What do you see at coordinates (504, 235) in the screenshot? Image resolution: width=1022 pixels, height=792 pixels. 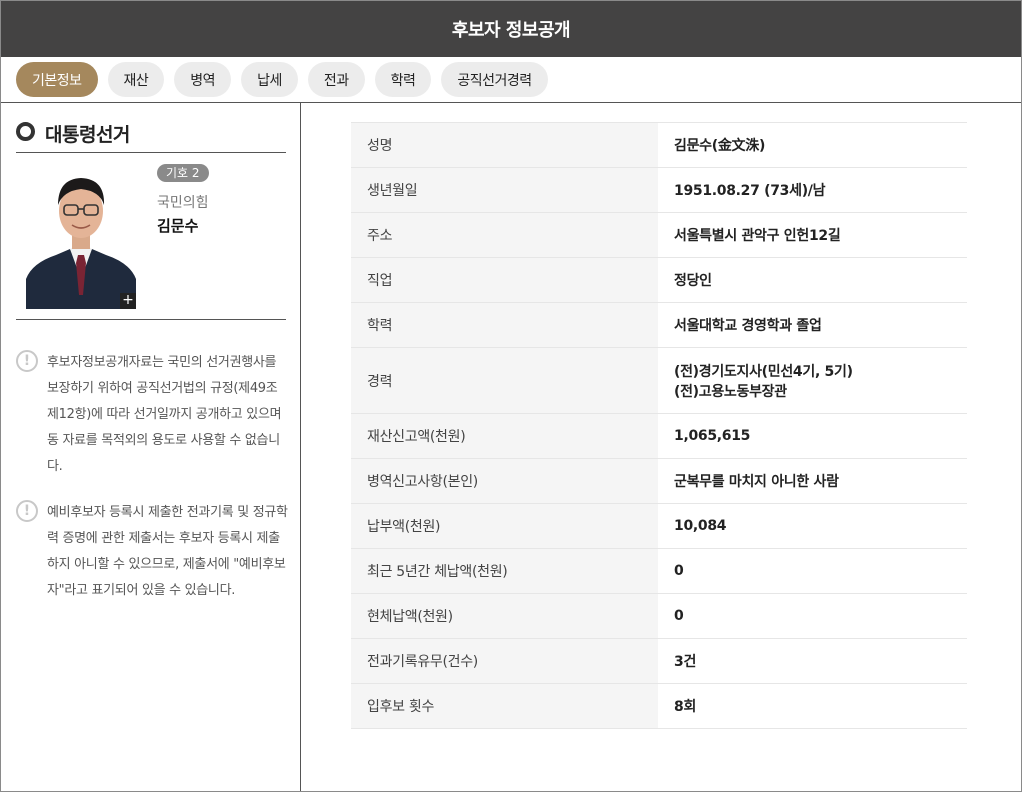 I see `row-label: 주소` at bounding box center [504, 235].